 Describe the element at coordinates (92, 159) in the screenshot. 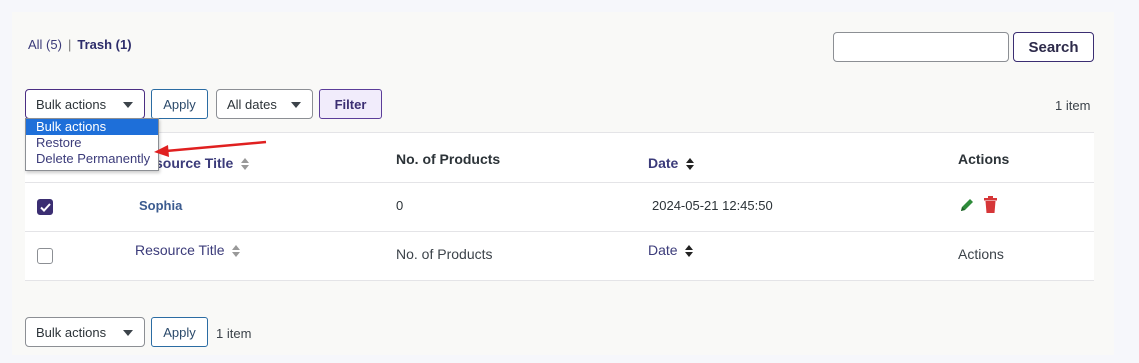

I see `dropdown-option-delete-permanently: Delete Permanently` at that location.